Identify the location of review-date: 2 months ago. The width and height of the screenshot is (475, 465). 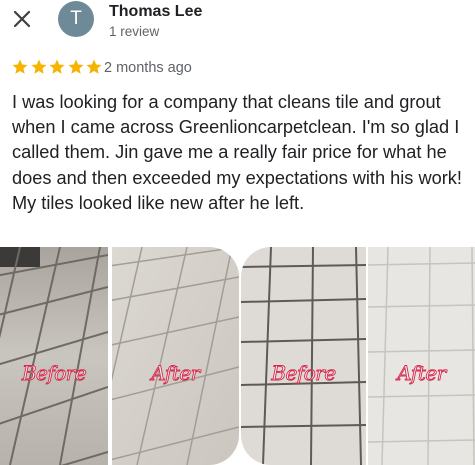
(148, 68).